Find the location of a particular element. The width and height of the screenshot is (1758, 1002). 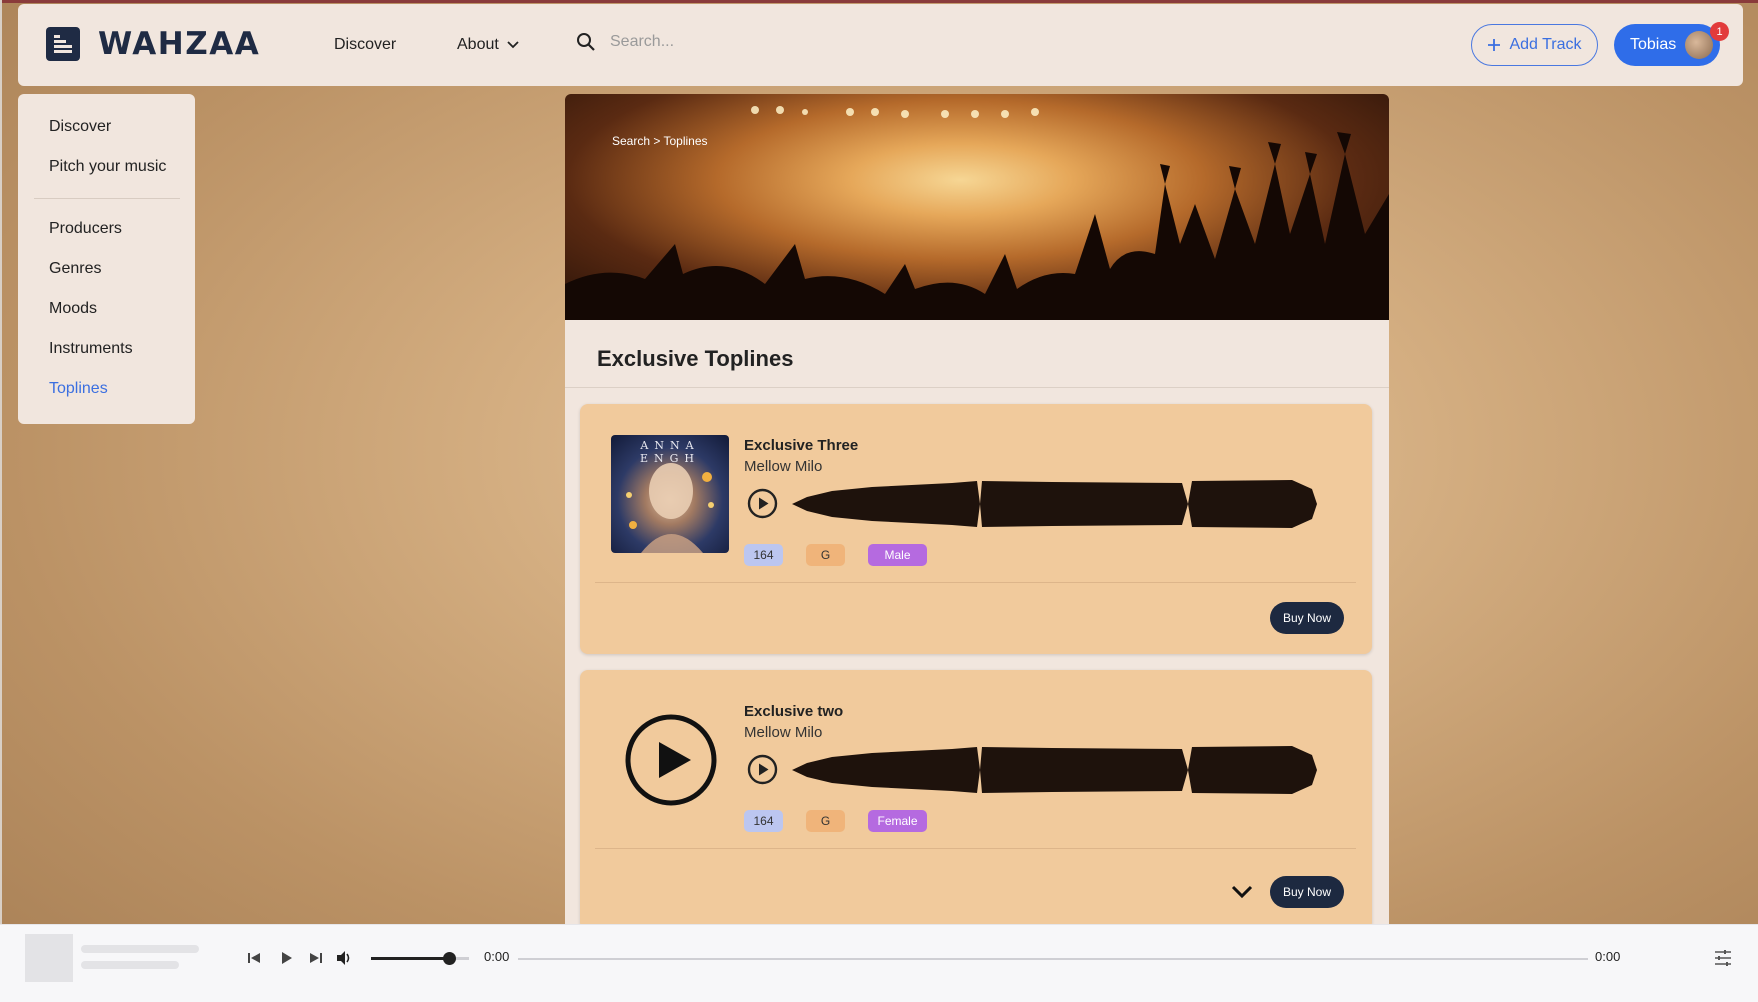

sidebar-divider is located at coordinates (107, 198).